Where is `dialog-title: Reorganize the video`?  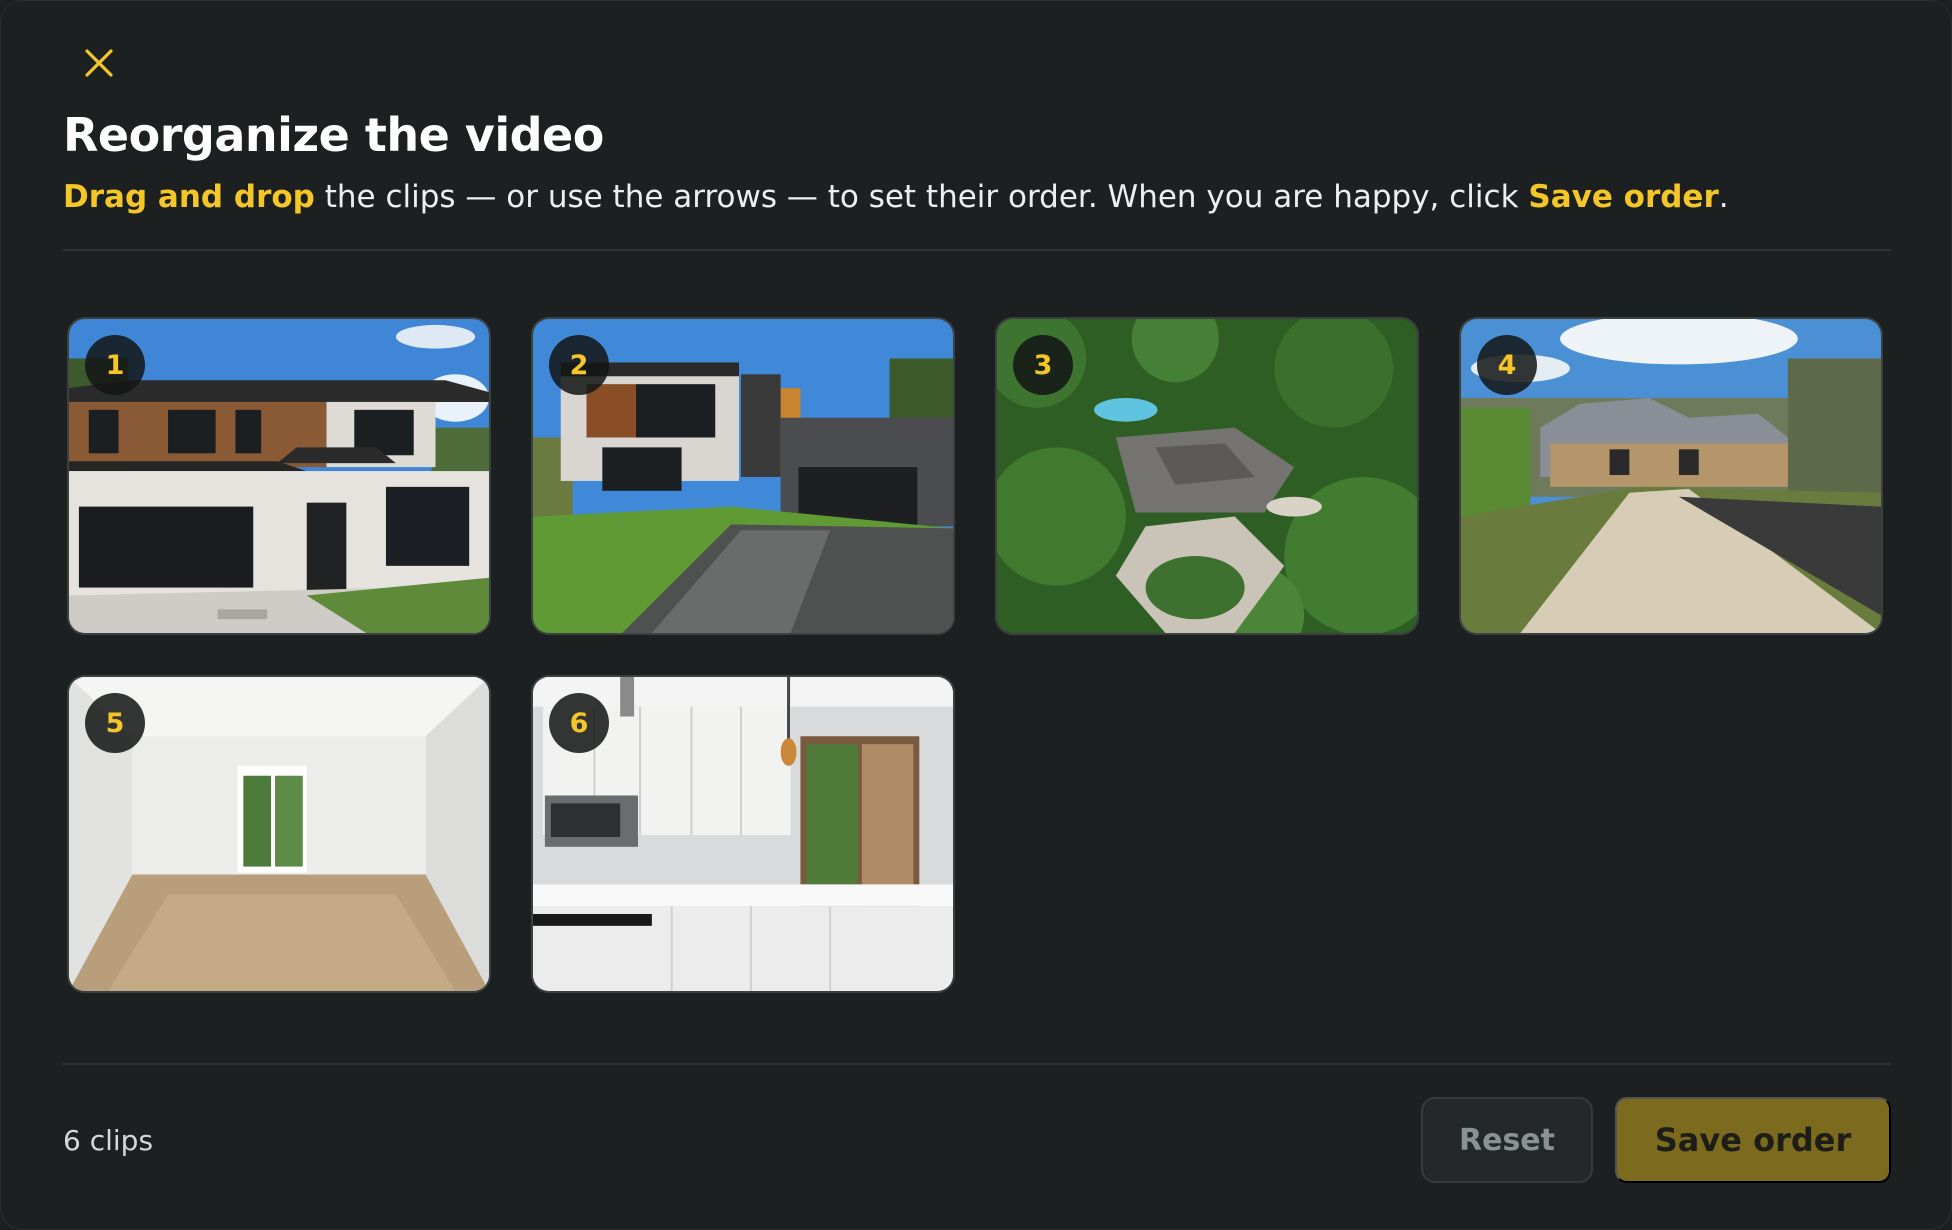
dialog-title: Reorganize the video is located at coordinates (333, 135).